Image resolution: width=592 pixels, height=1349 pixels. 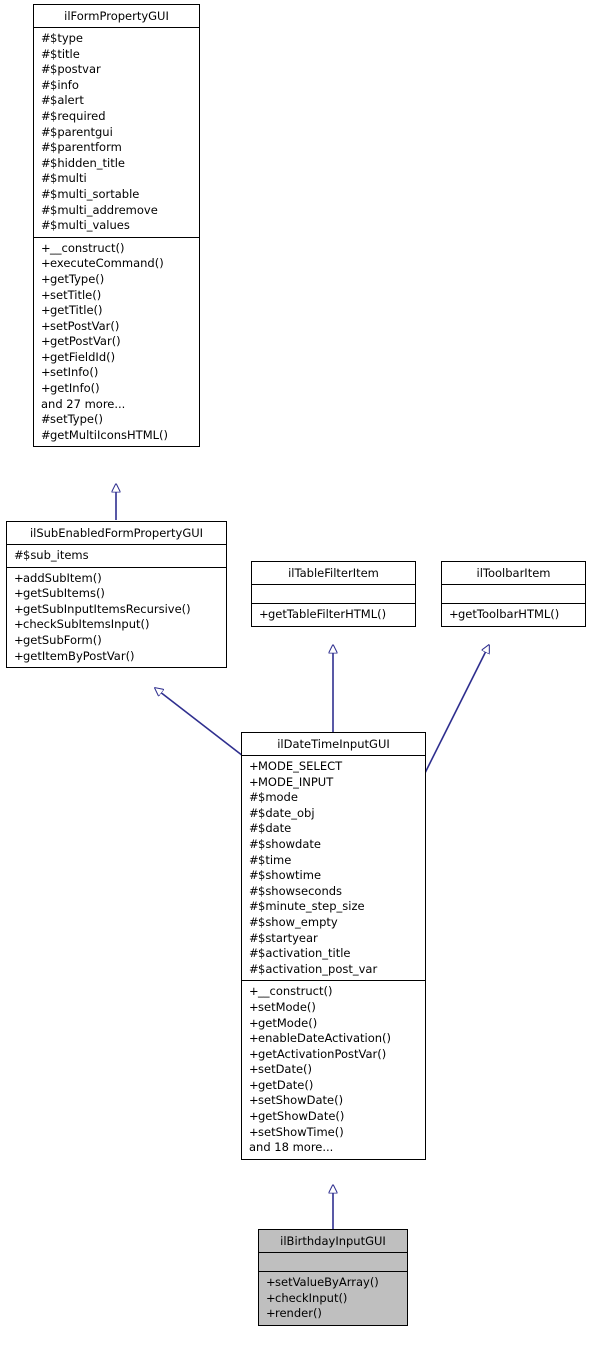 I want to click on method-label: getType(), so click(x=77, y=278).